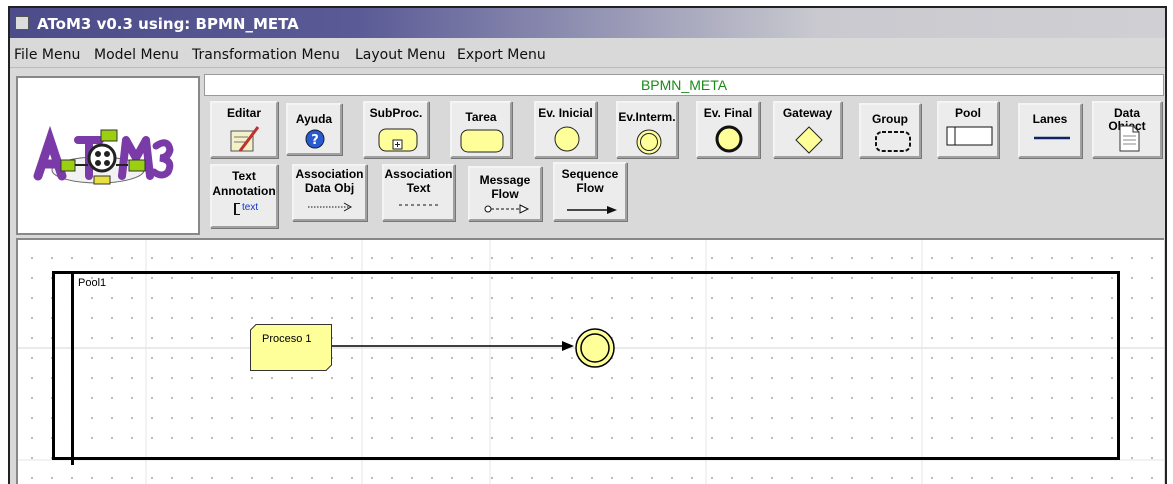  I want to click on dotted-arrow-icon, so click(330, 207).